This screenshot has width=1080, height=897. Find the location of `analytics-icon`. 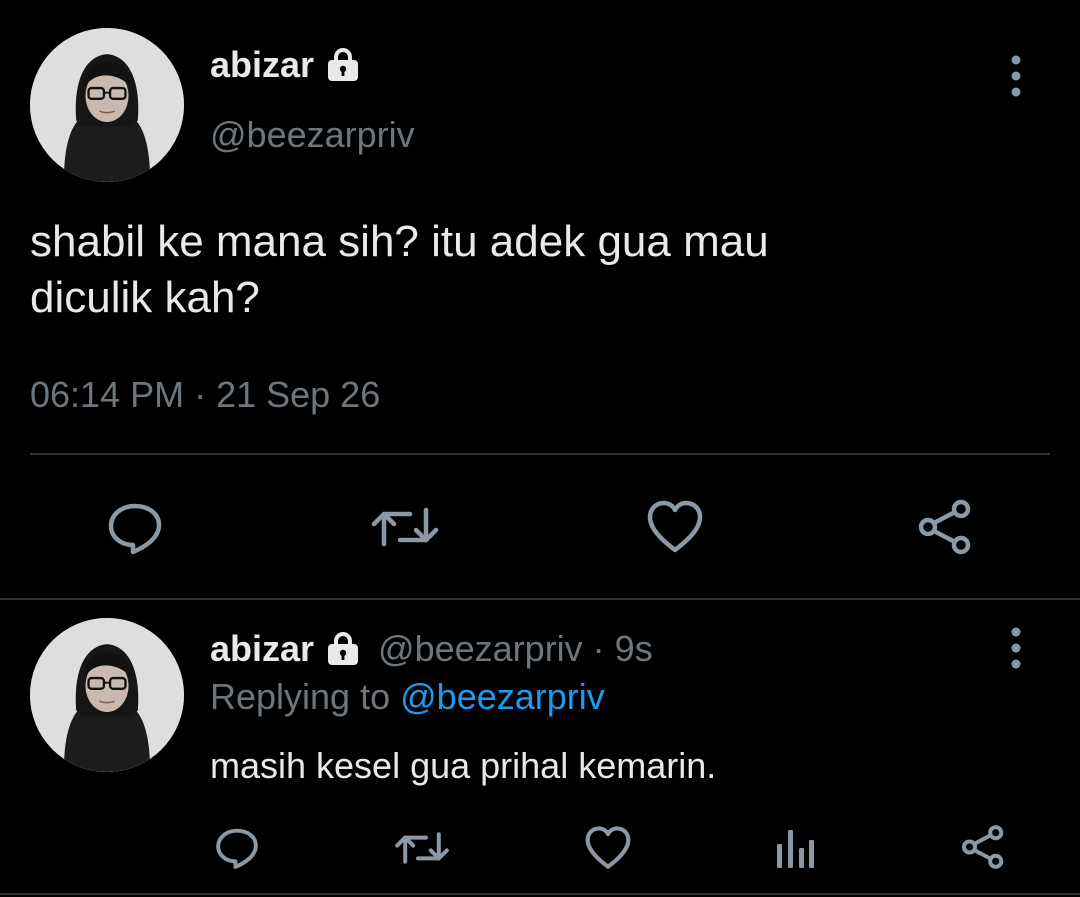

analytics-icon is located at coordinates (795, 848).